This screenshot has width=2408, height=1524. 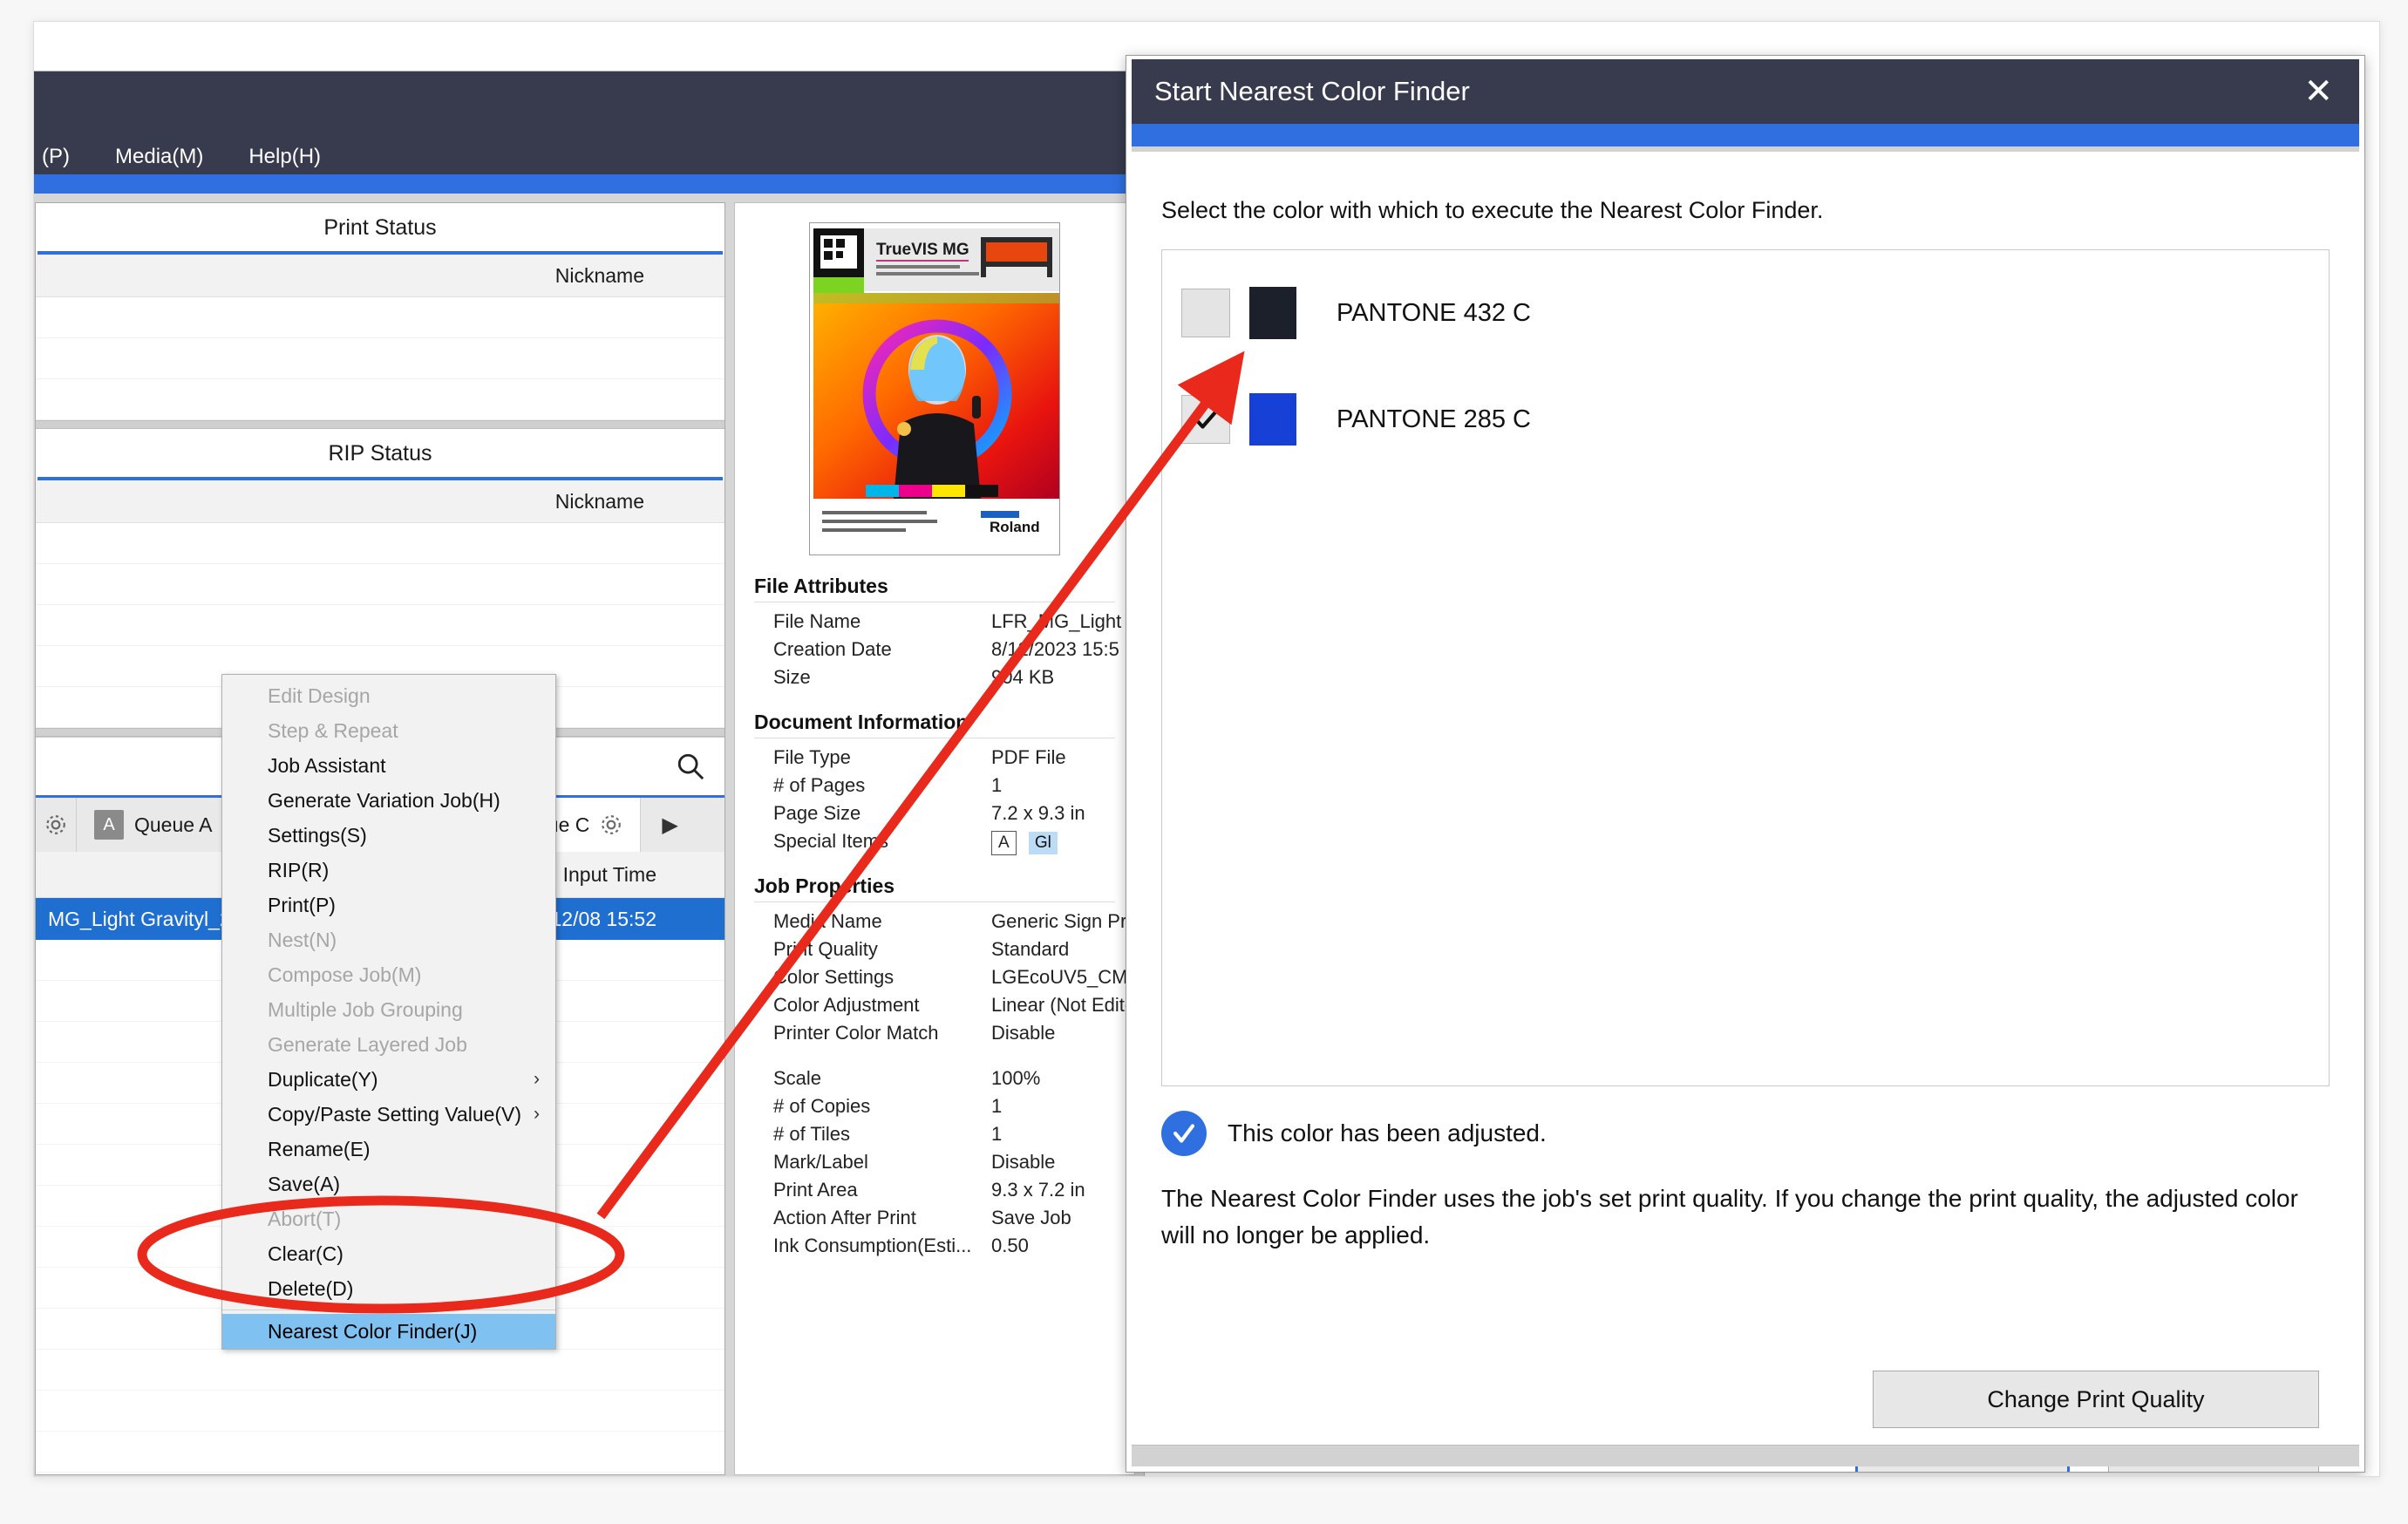 What do you see at coordinates (1015, 527) in the screenshot?
I see `svg-text: Roland` at bounding box center [1015, 527].